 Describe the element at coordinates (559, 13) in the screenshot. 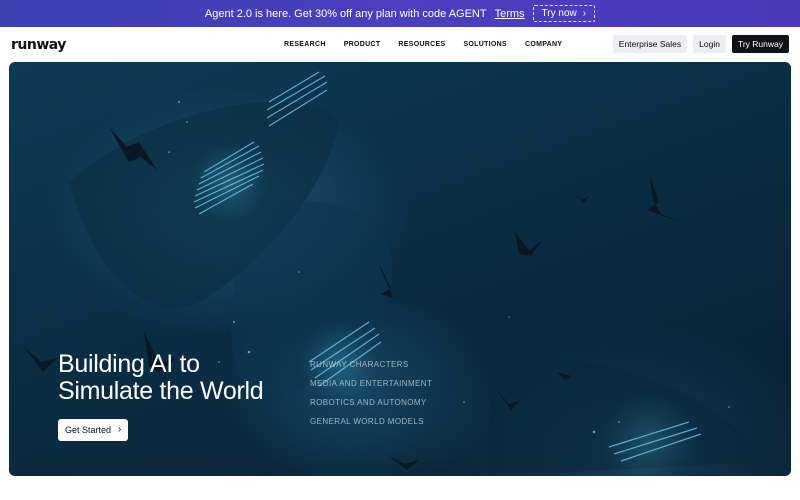

I see `try-now-label: Try now` at that location.